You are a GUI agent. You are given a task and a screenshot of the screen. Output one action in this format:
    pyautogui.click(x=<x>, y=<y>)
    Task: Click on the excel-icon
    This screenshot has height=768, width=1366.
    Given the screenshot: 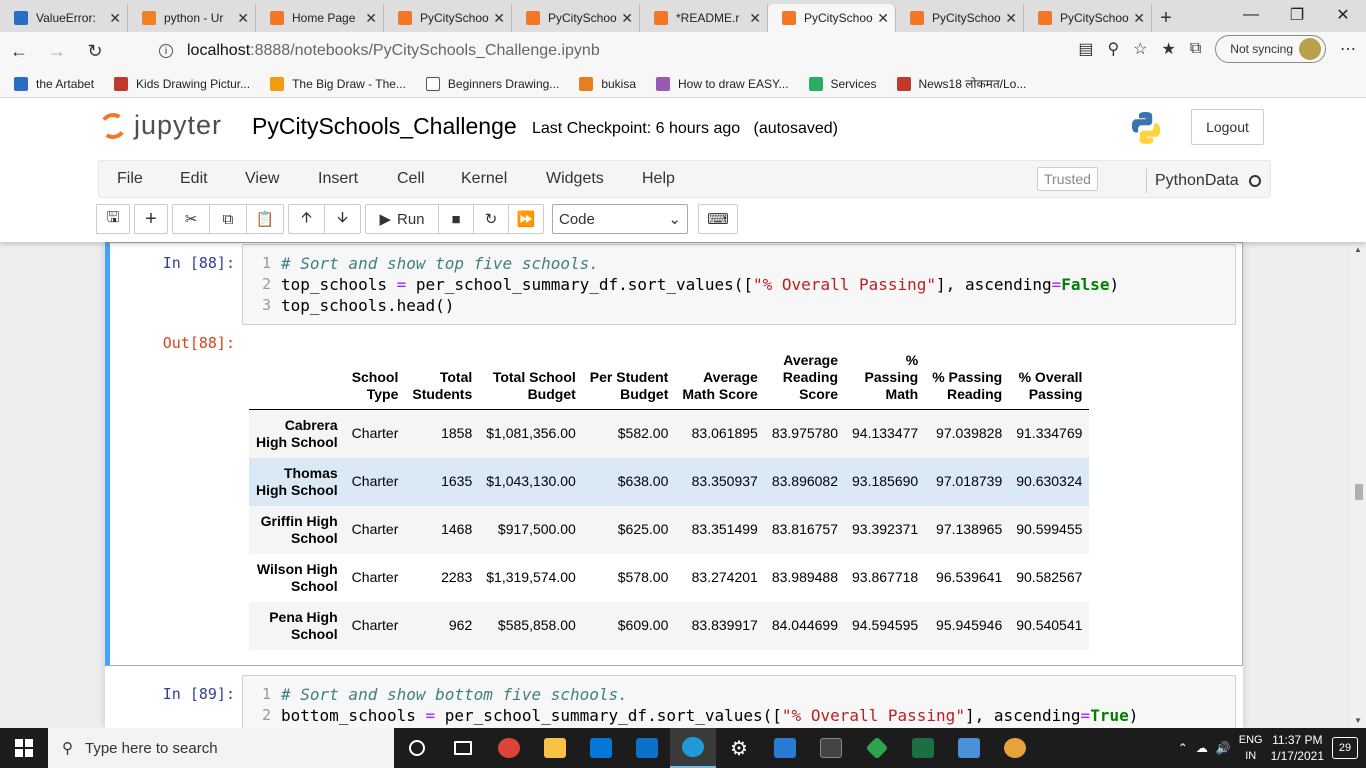 What is the action you would take?
    pyautogui.click(x=923, y=748)
    